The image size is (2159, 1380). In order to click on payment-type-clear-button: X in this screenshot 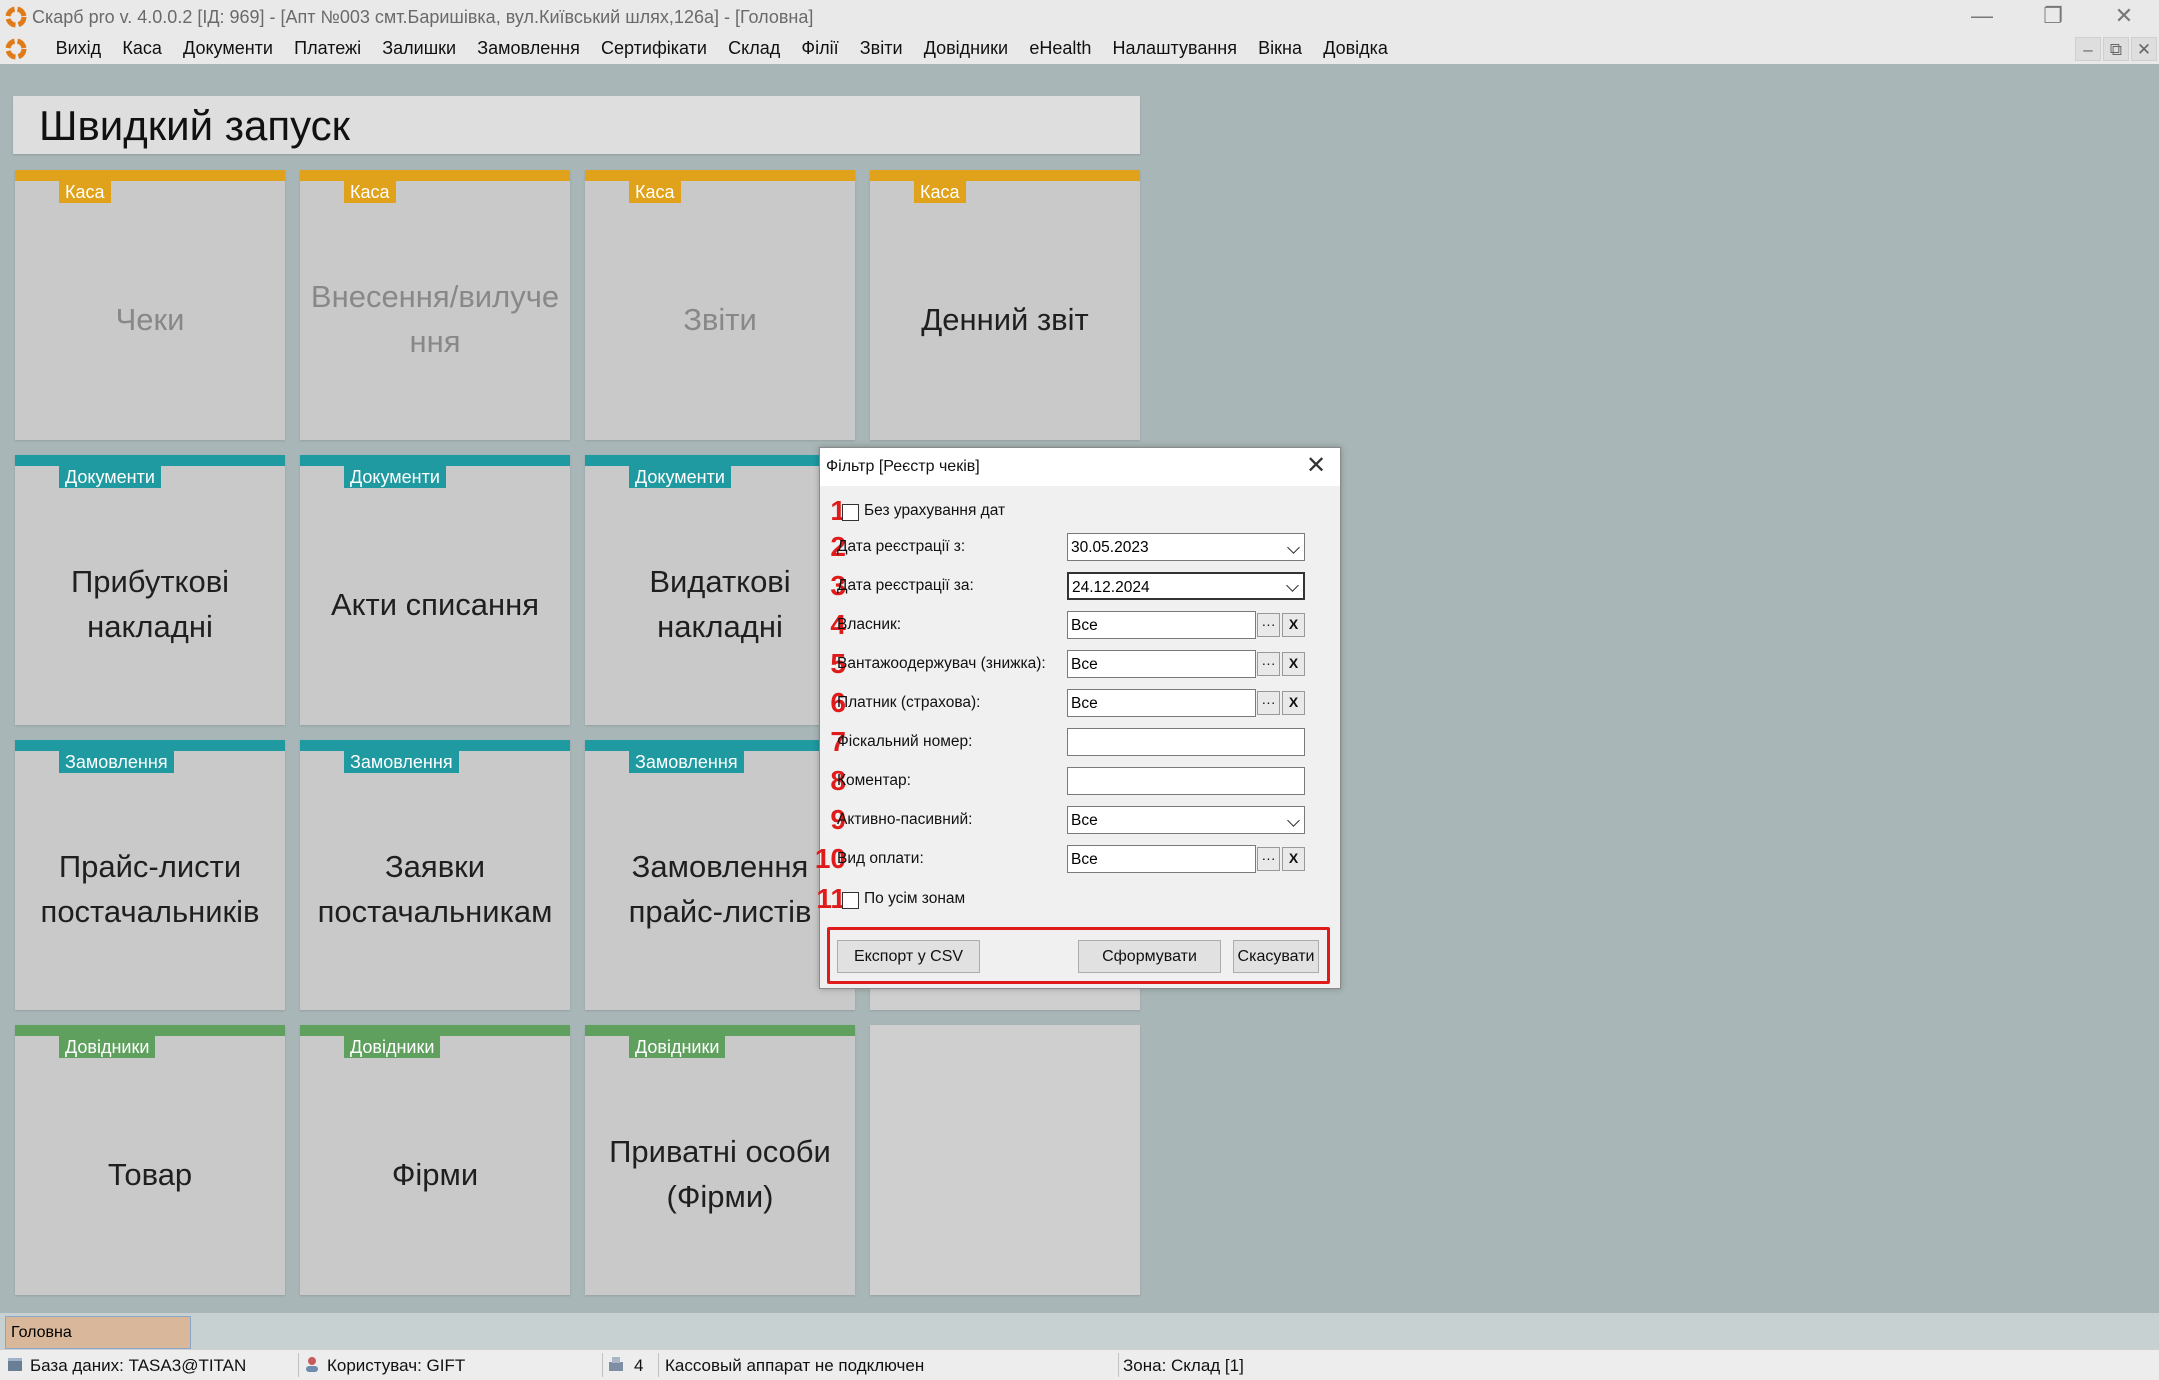, I will do `click(1293, 859)`.